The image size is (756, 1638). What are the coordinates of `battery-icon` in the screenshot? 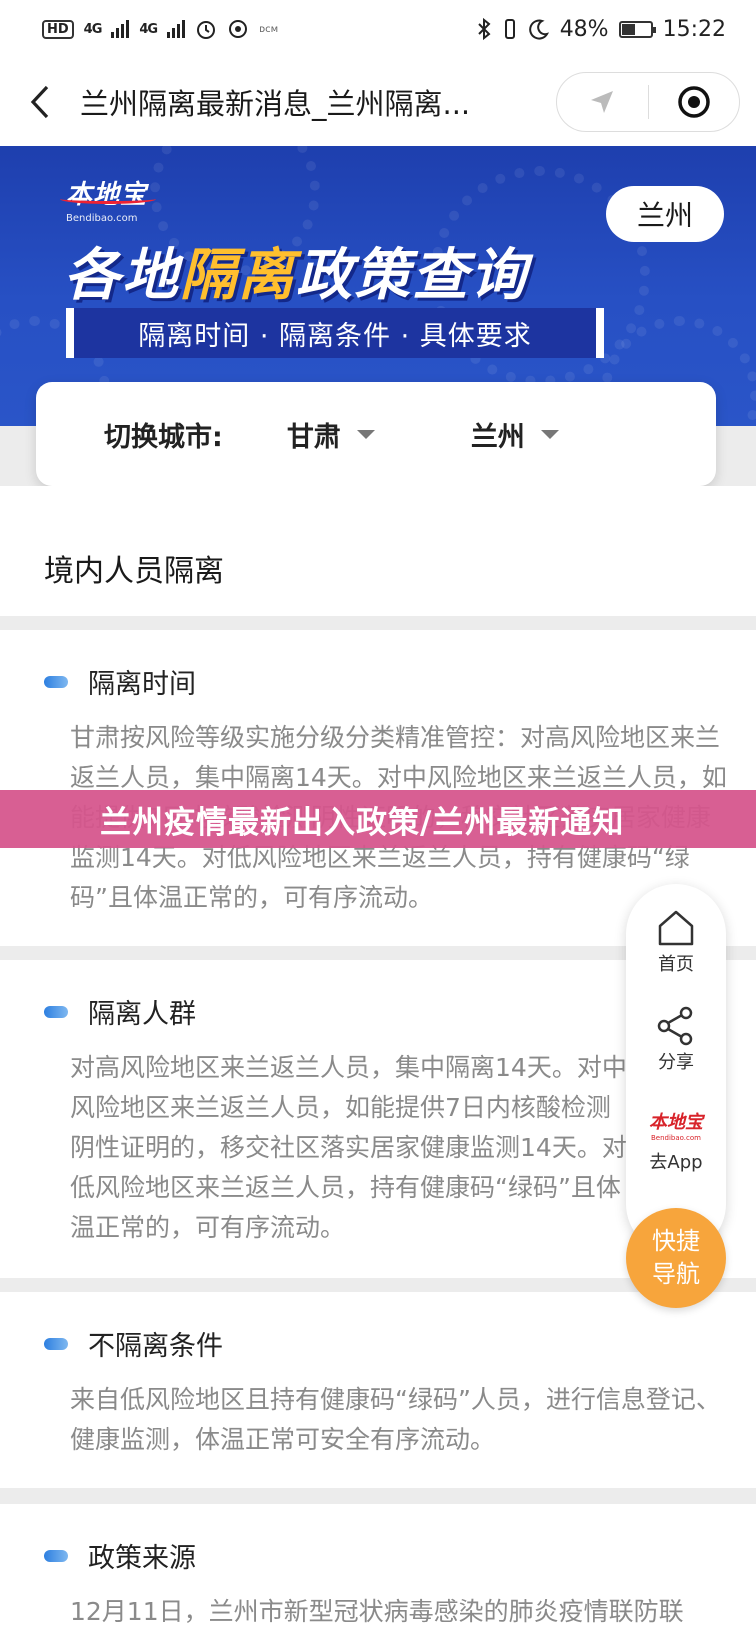 It's located at (637, 29).